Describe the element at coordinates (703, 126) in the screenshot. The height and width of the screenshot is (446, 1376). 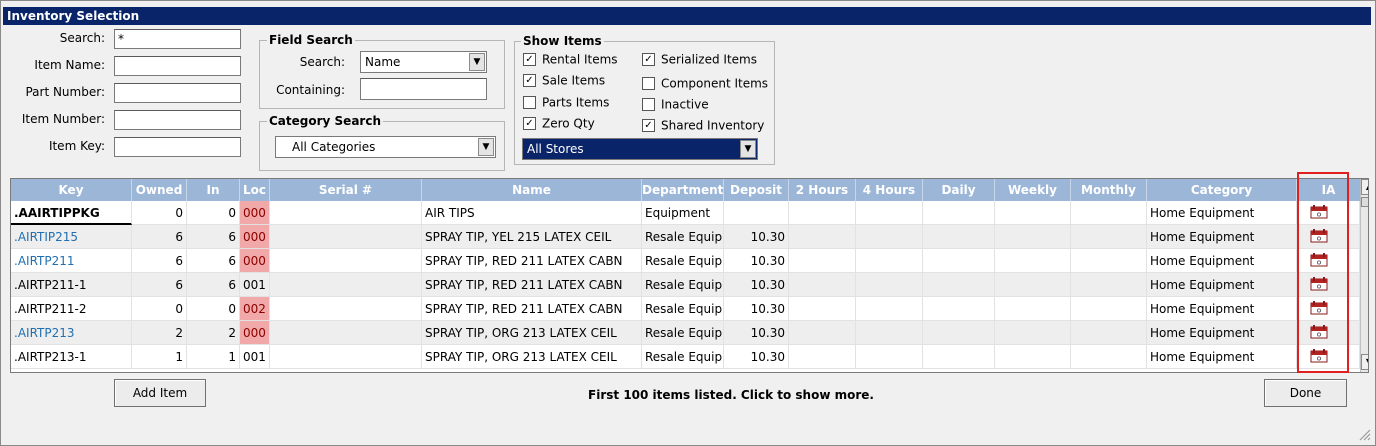
I see `shared-inventory-checkbox: ✓ Shared Inventory` at that location.